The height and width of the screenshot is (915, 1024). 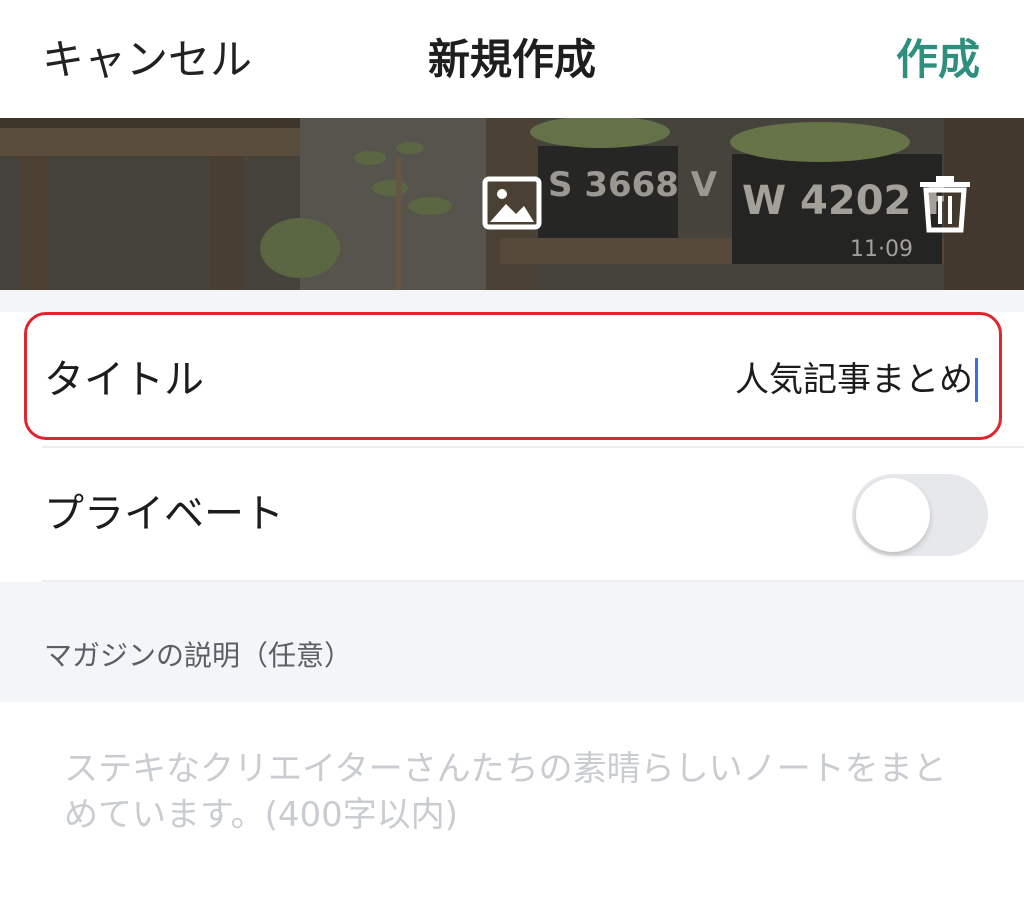 I want to click on section-gap, so click(x=512, y=301).